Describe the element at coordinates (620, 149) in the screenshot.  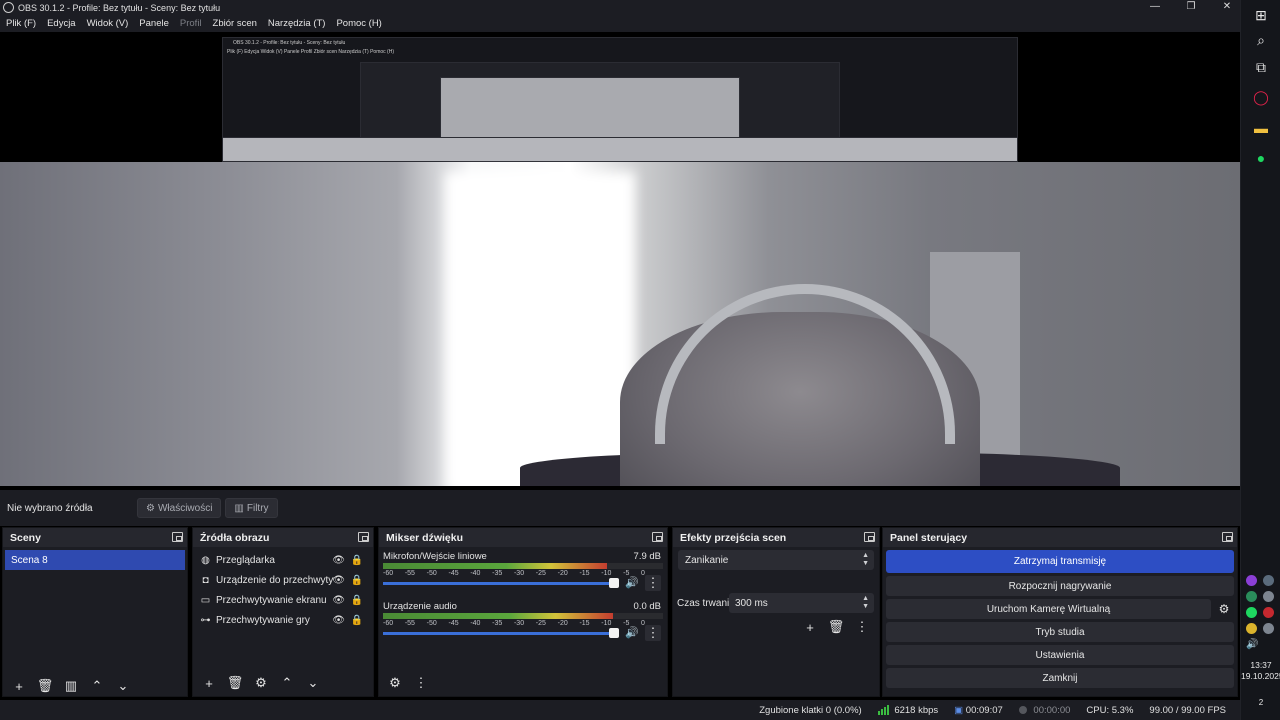
I see `nested-preview-strip` at that location.